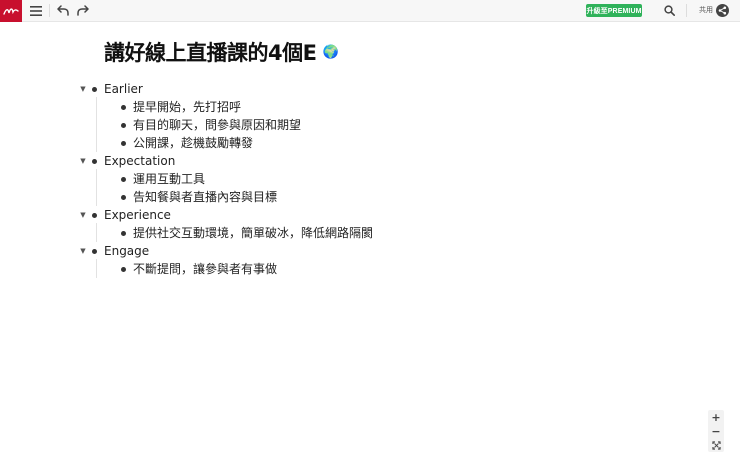  Describe the element at coordinates (370, 269) in the screenshot. I see `outline-child-node: 不斷提問，讓參與者有事做` at that location.